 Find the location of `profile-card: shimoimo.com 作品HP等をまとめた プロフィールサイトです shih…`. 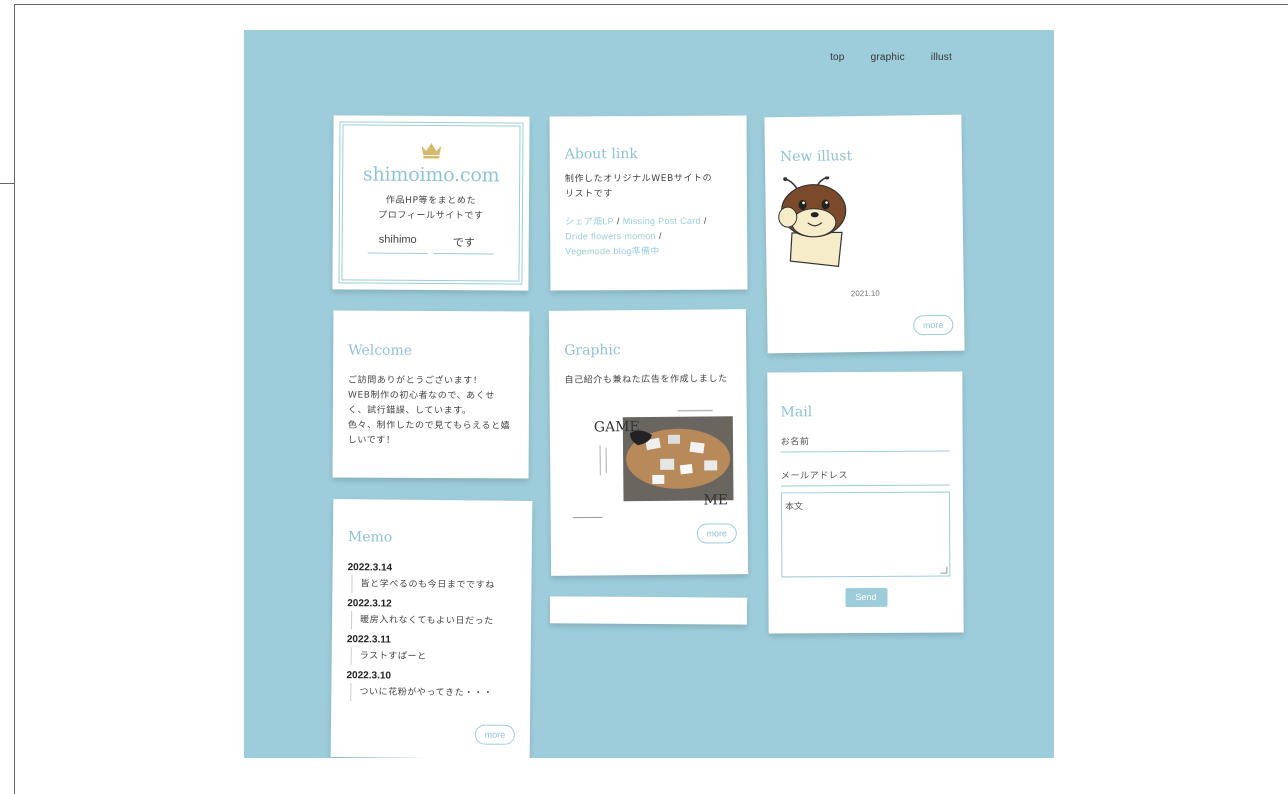

profile-card: shimoimo.com 作品HP等をまとめた プロフィールサイトです shih… is located at coordinates (431, 203).